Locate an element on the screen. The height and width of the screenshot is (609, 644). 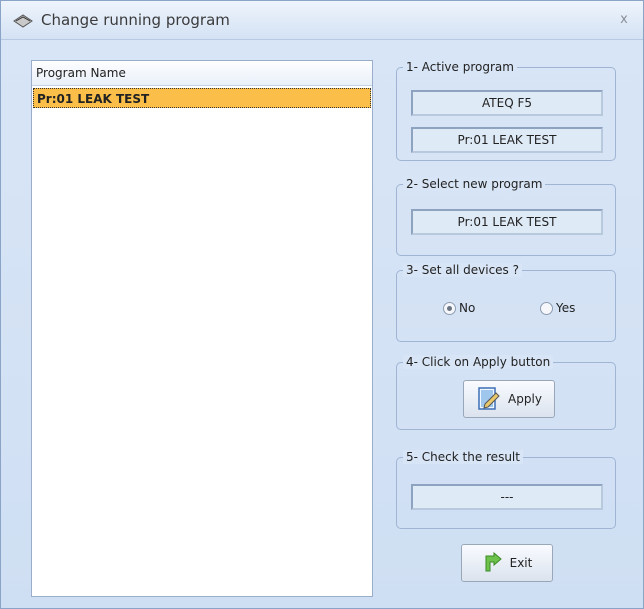
list-item: Pr:01 LEAK TEST is located at coordinates (202, 98).